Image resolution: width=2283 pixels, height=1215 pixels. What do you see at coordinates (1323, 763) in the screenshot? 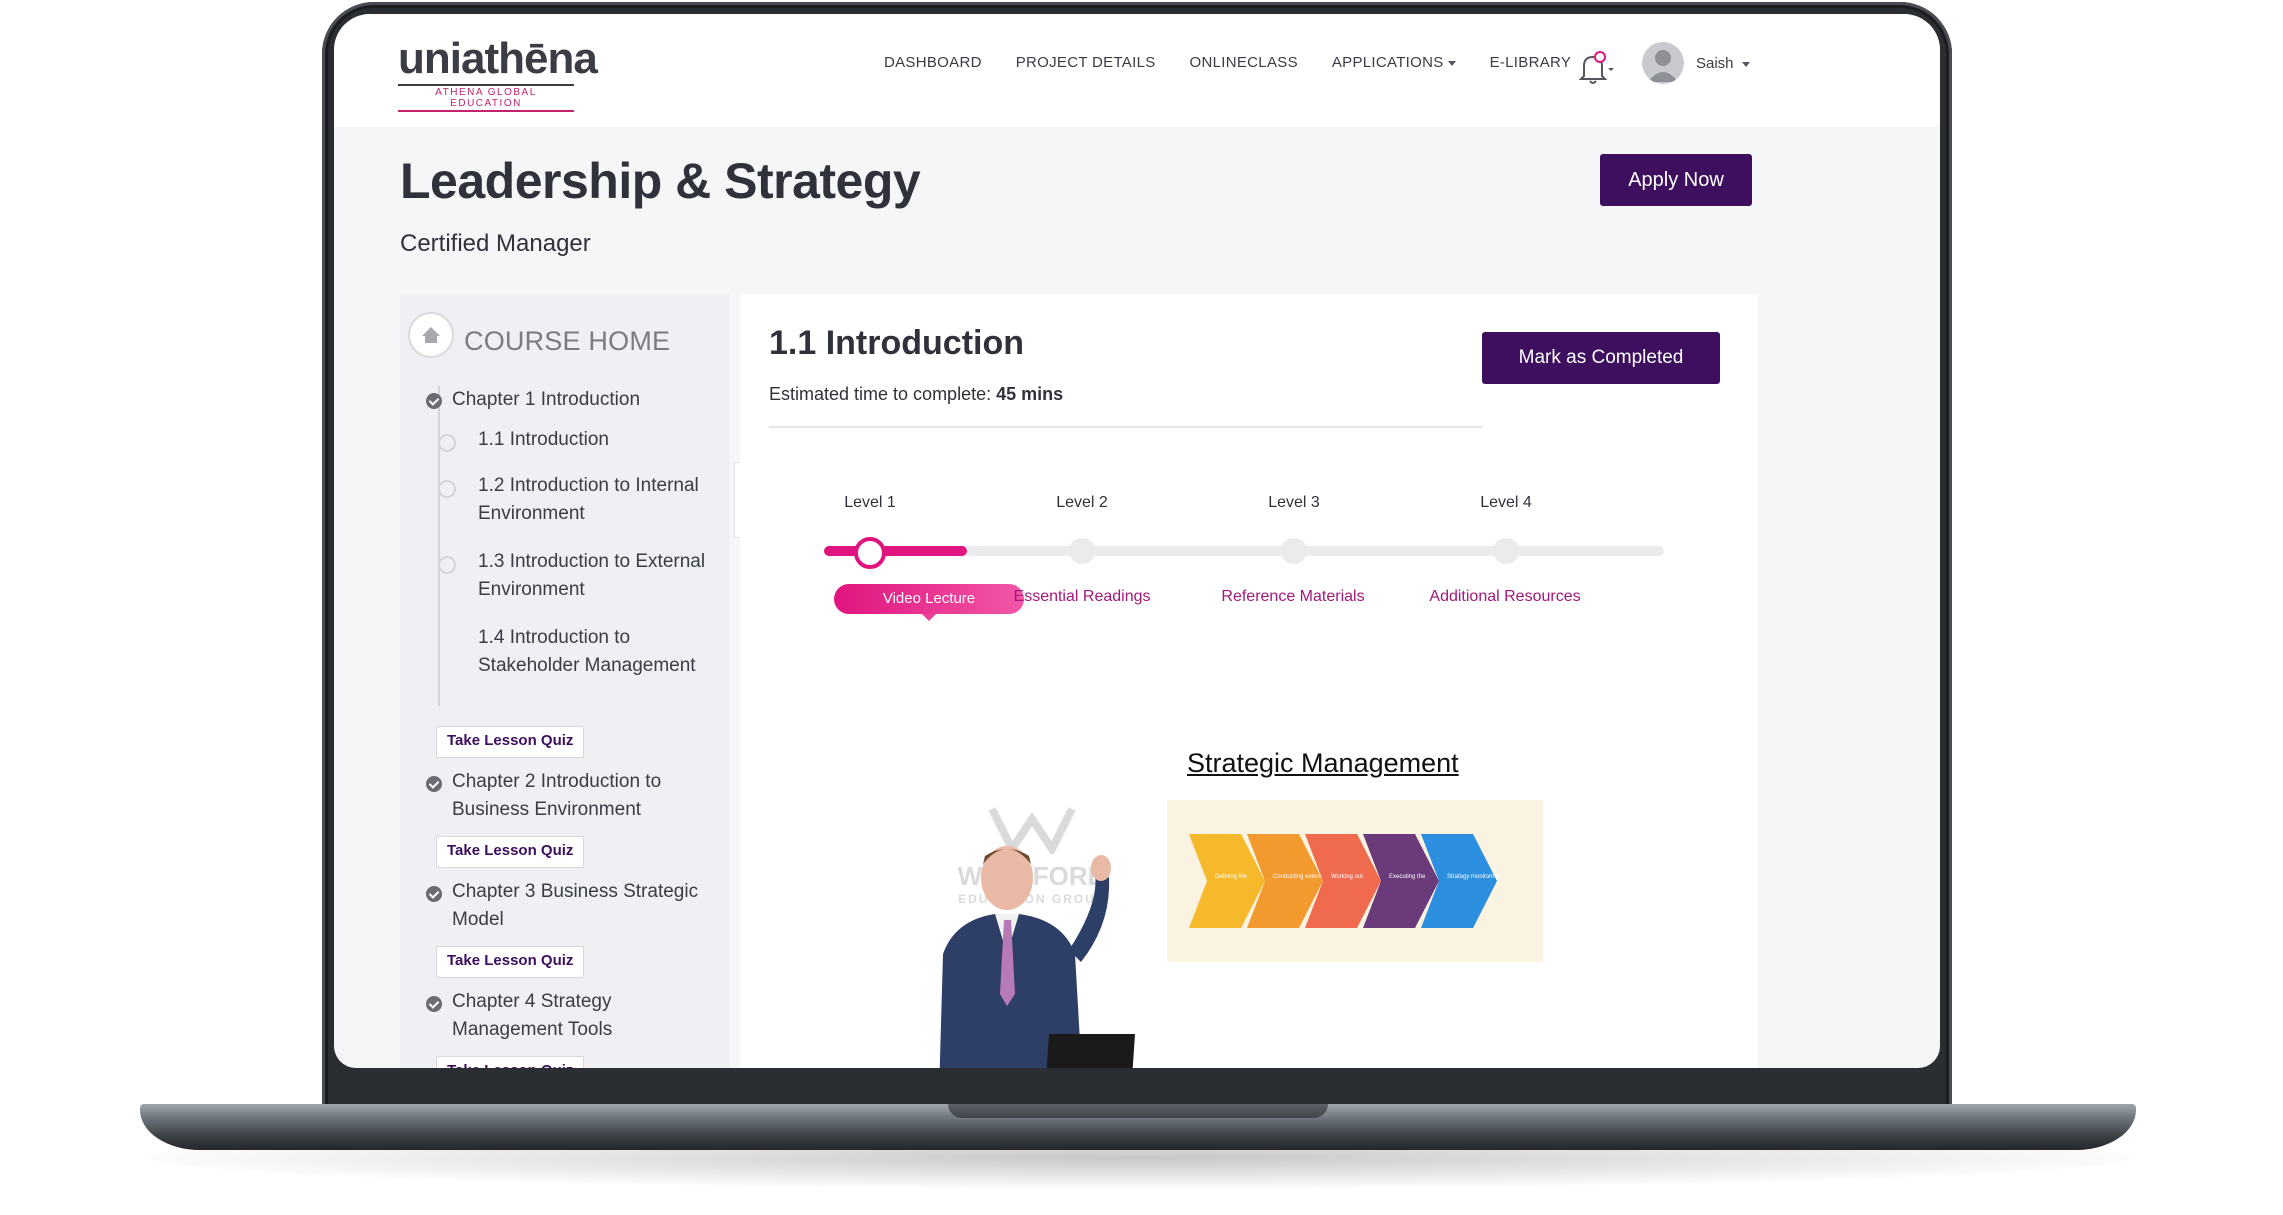
I see `slide-title: Strategic Management` at bounding box center [1323, 763].